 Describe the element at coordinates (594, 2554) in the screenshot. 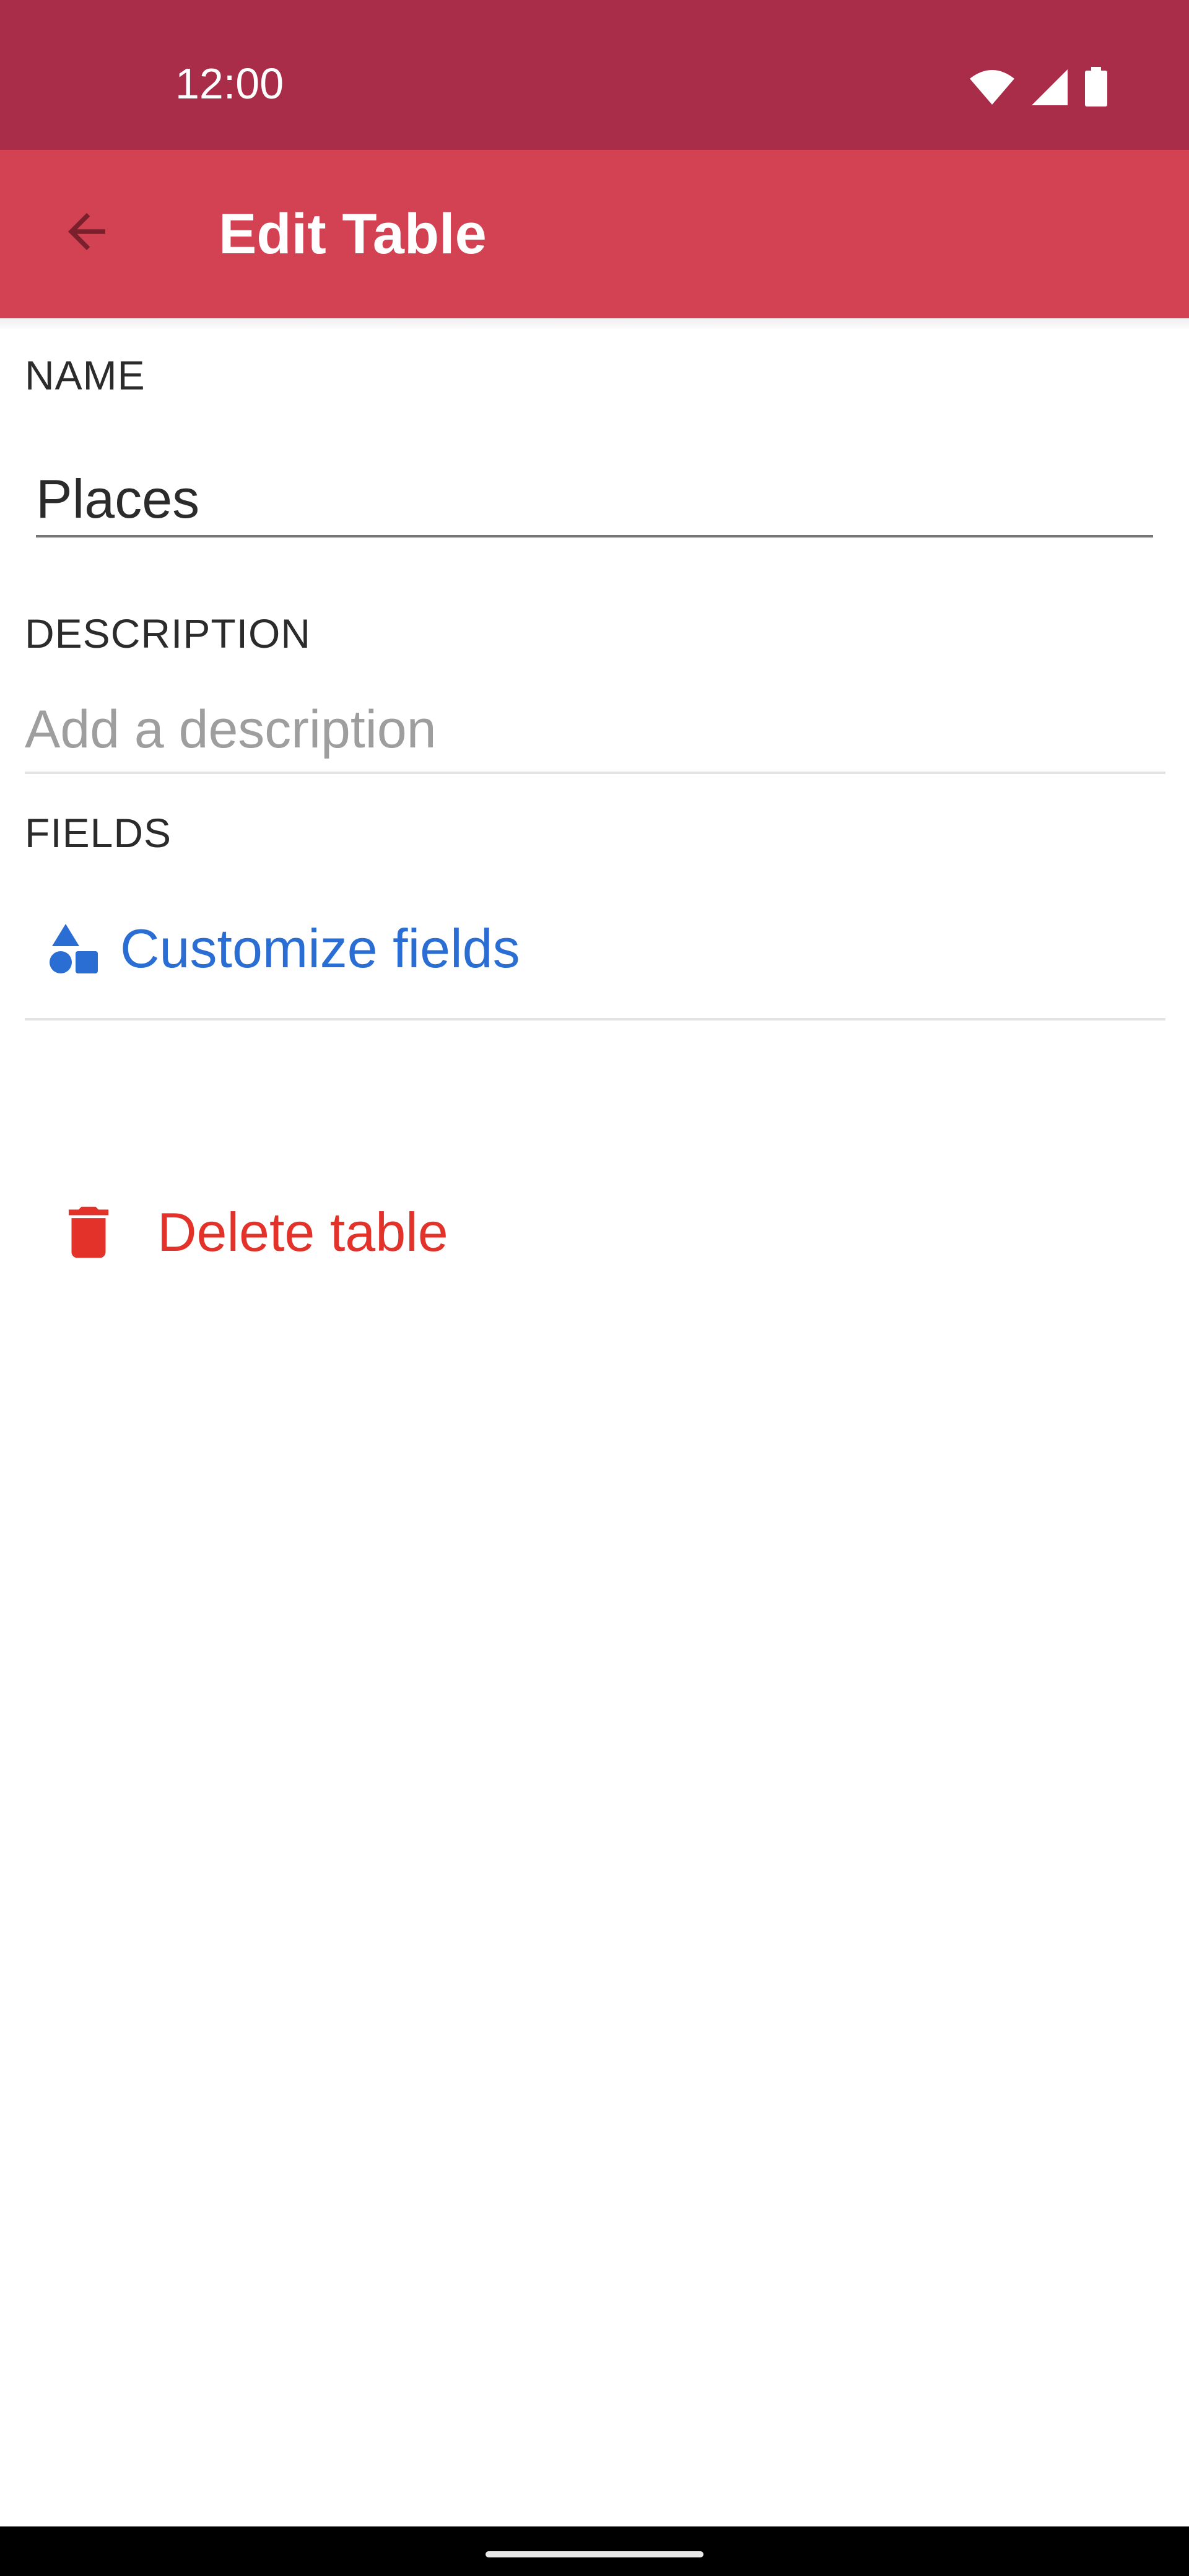

I see `gesture-handle` at that location.